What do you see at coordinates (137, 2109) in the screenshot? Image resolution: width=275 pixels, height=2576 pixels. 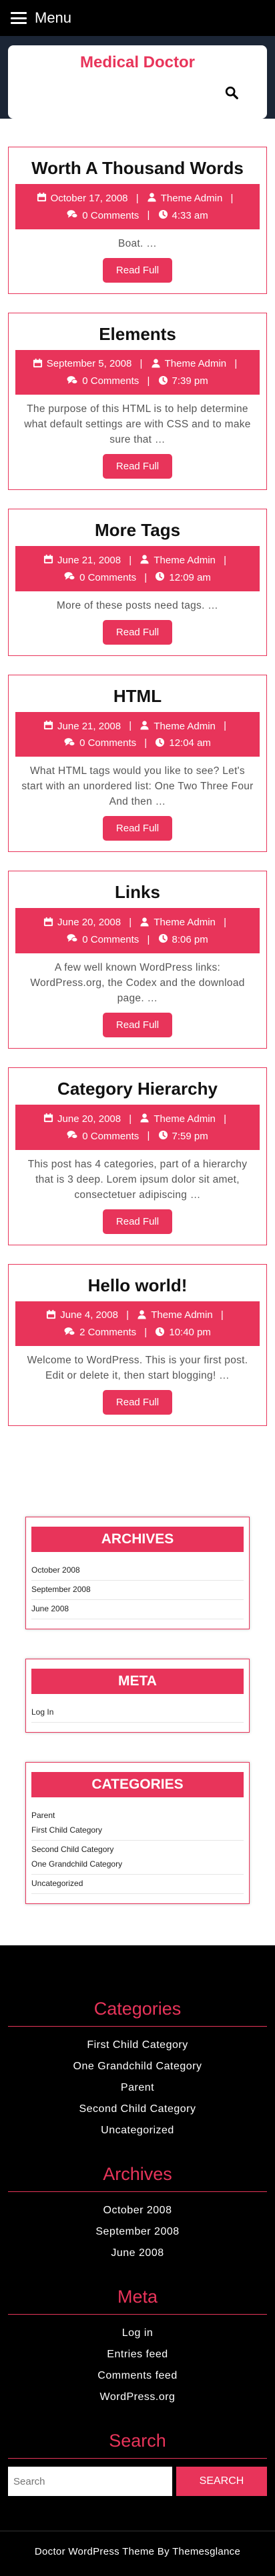 I see `footer-category-link: Second Child Category` at bounding box center [137, 2109].